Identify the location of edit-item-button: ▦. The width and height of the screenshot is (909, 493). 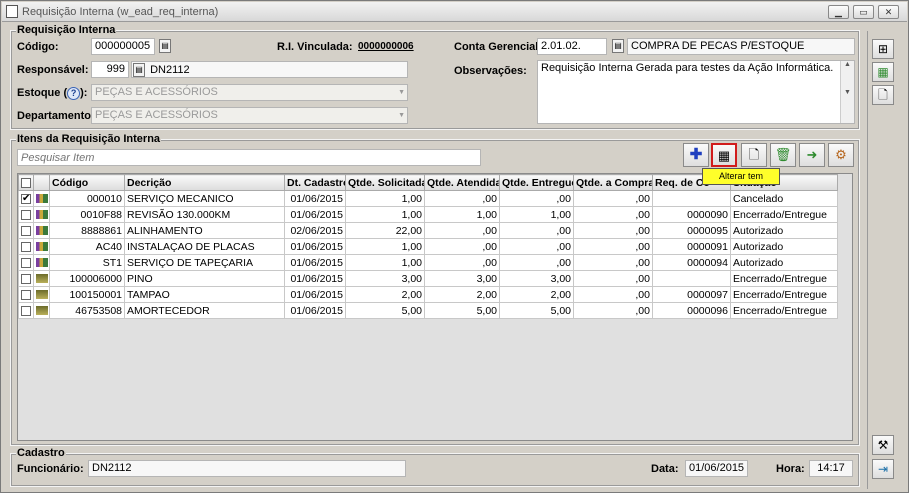
(724, 155).